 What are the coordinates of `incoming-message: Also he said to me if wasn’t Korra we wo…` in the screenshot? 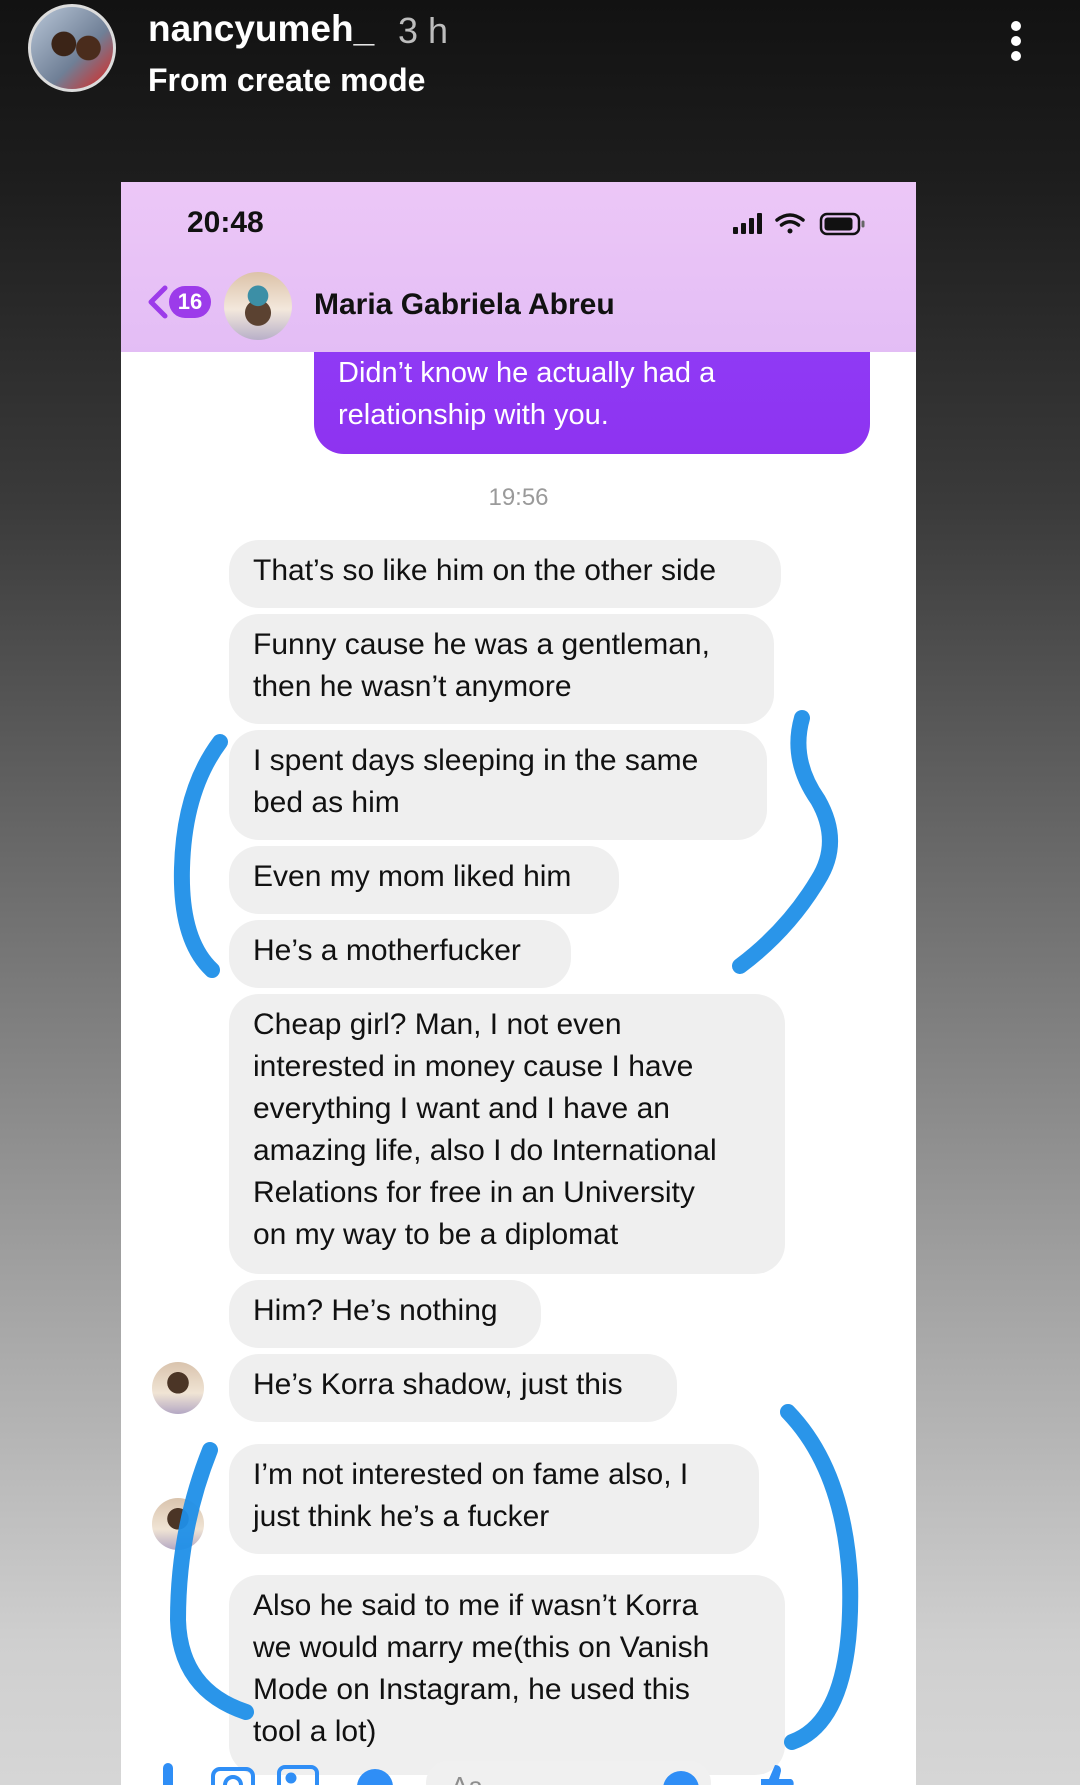 It's located at (507, 1675).